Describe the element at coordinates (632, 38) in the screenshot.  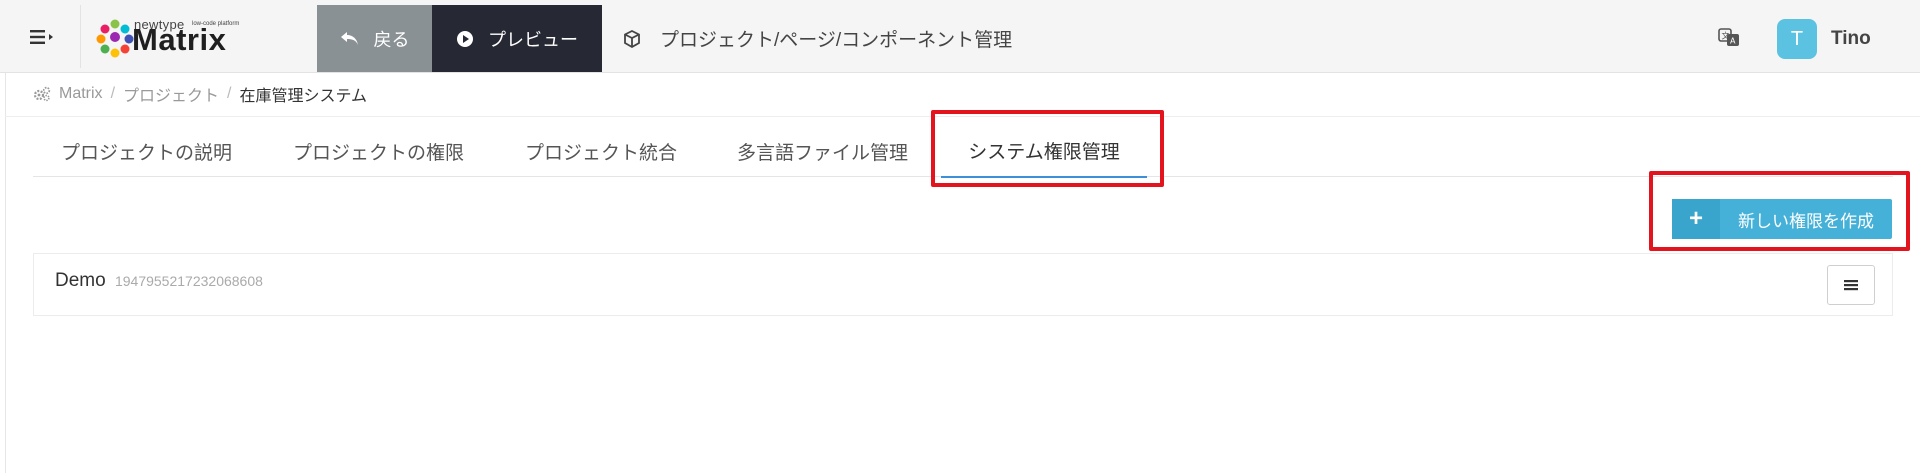
I see `cube-icon` at that location.